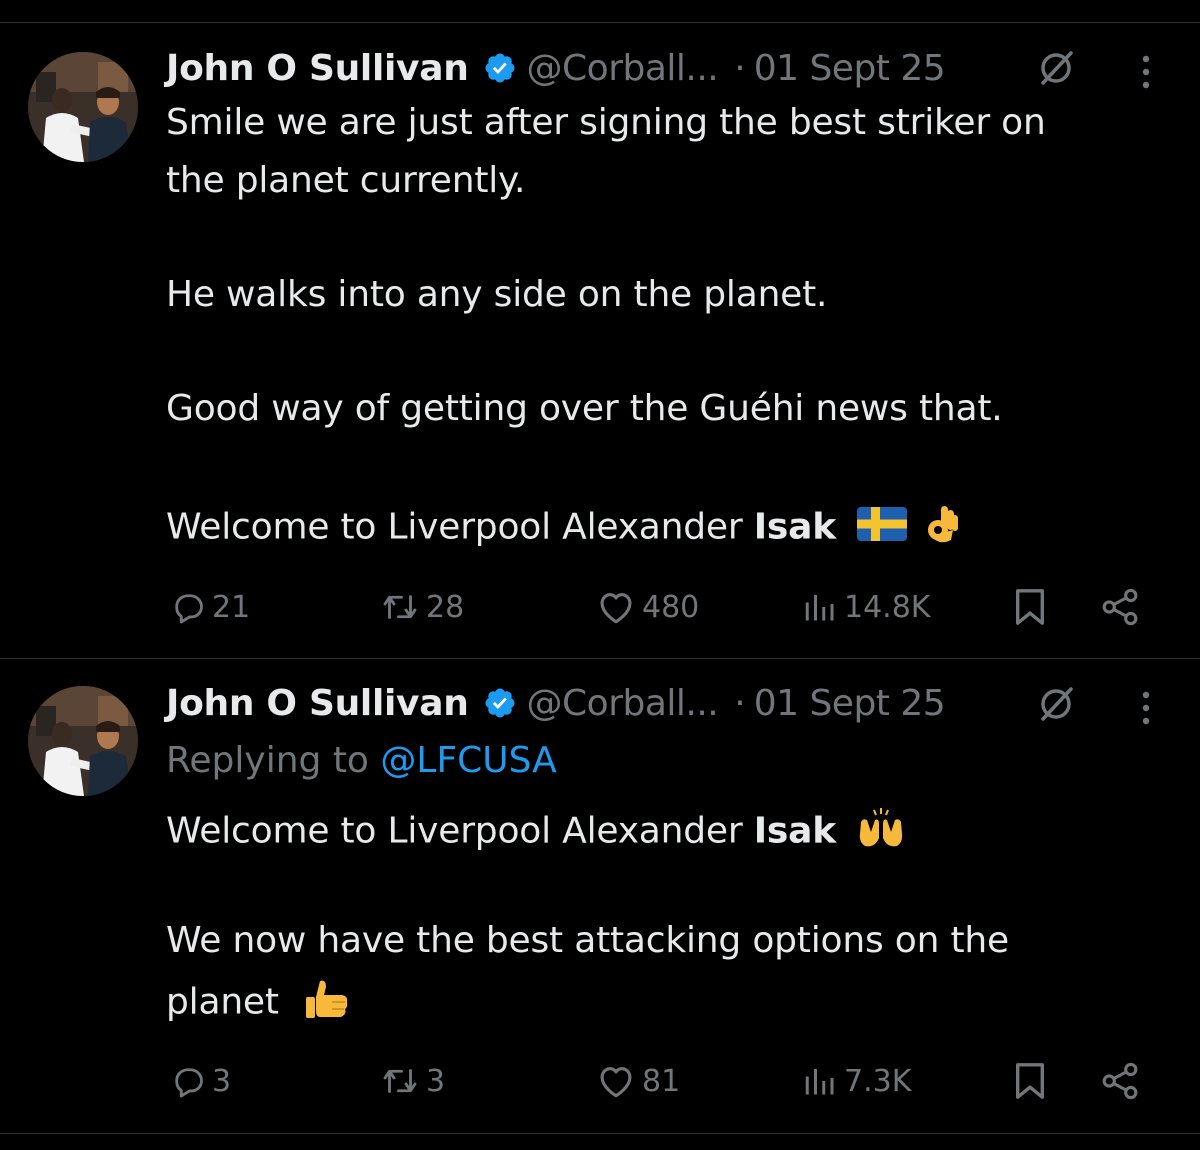 The image size is (1200, 1150). I want to click on repost-count: 28, so click(445, 607).